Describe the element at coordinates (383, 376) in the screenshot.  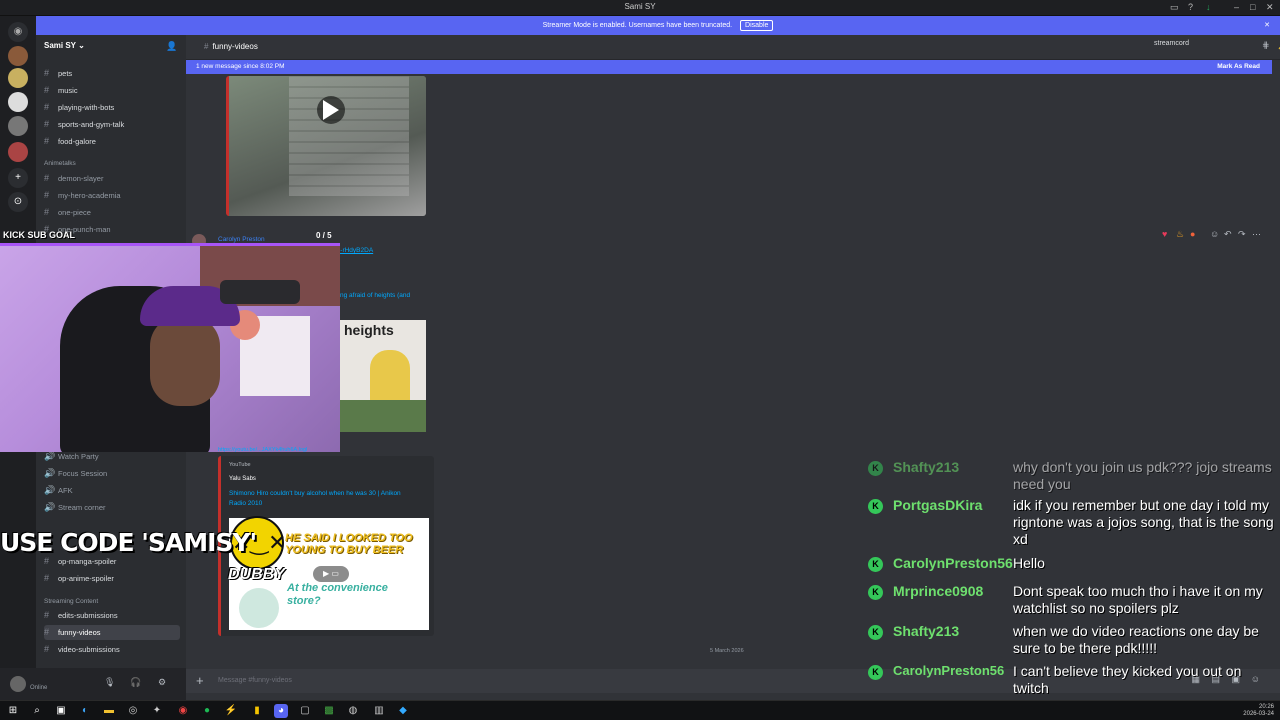
I see `embed-thumbnail-heights: heights` at that location.